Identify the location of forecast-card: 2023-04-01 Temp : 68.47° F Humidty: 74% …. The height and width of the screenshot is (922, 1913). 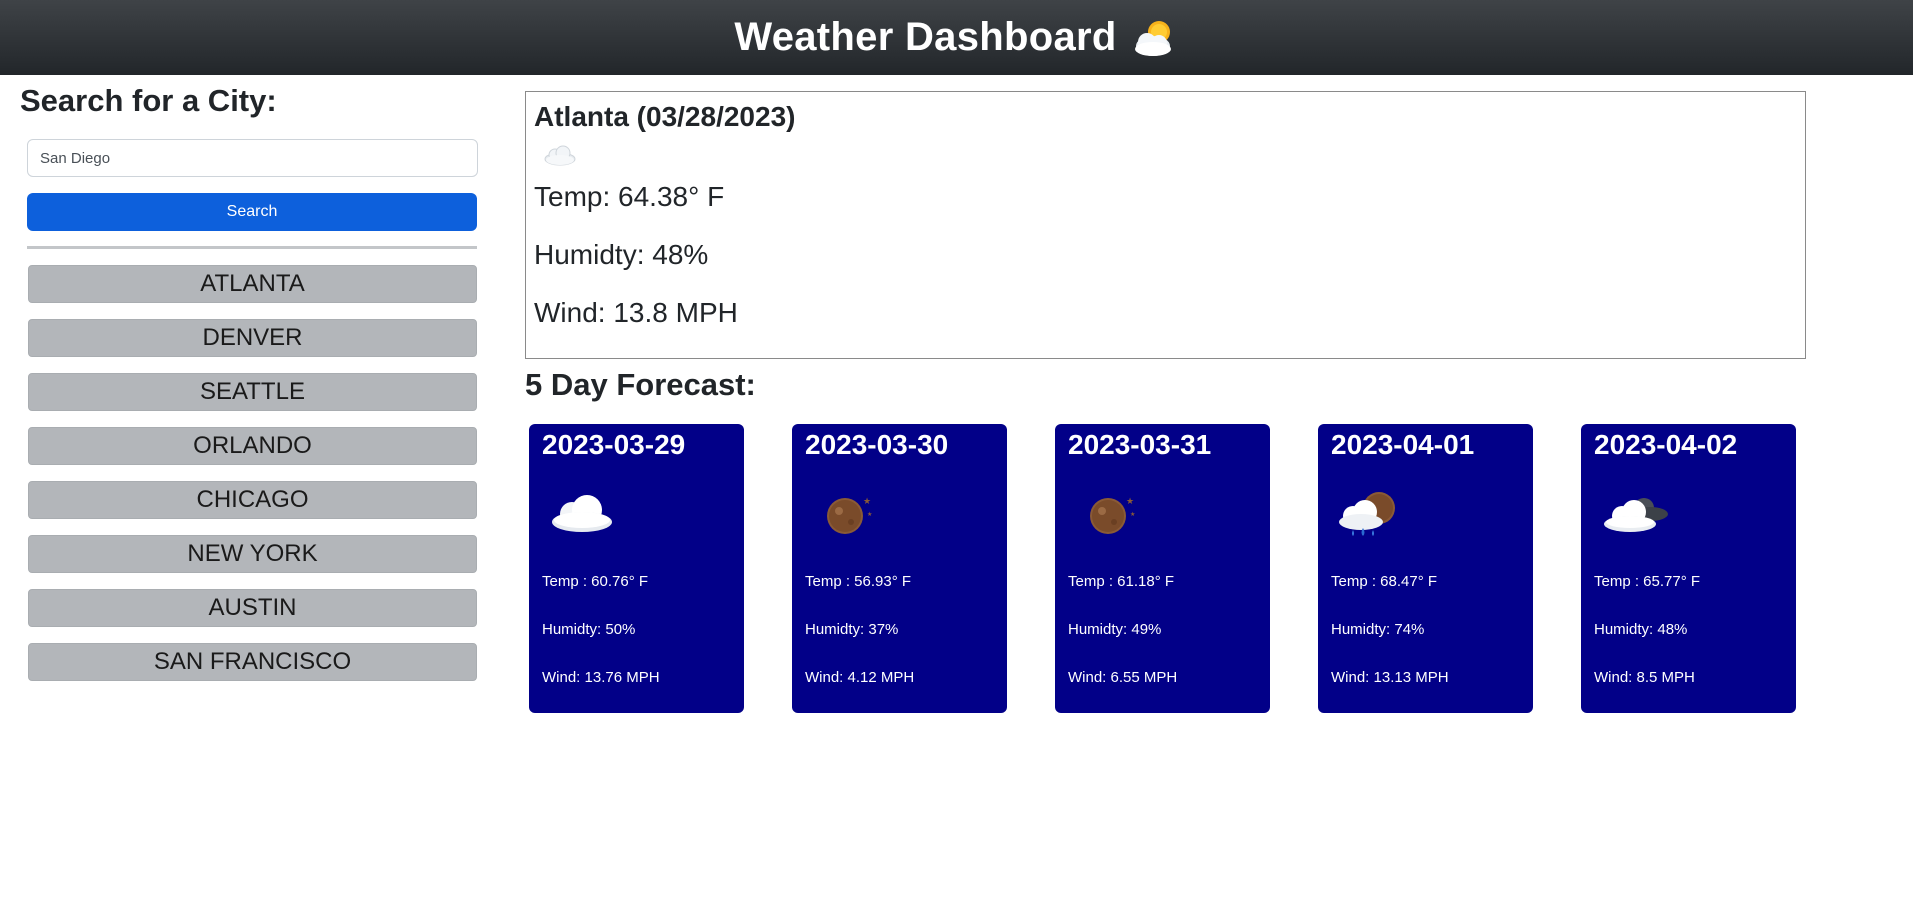
(1425, 568).